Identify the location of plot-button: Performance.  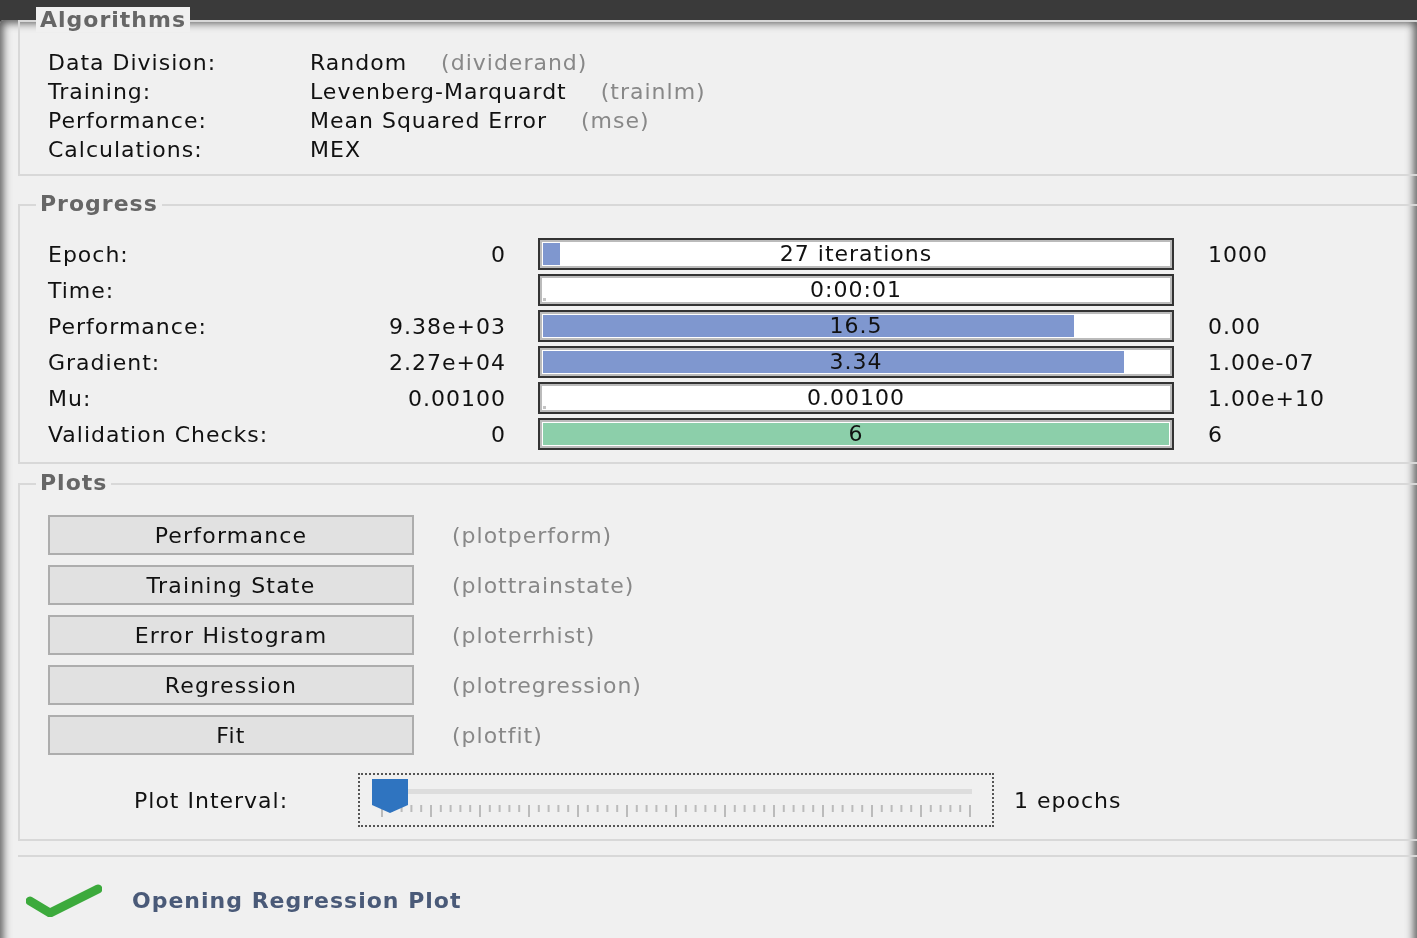
(231, 535).